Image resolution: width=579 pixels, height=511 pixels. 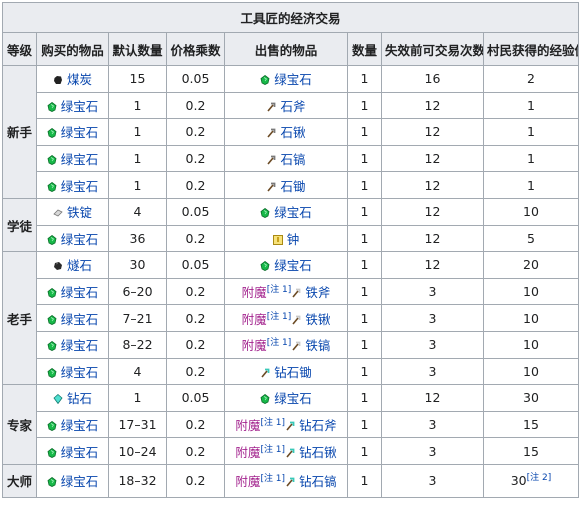 I want to click on sell-item-link: 铁斧, so click(x=317, y=292).